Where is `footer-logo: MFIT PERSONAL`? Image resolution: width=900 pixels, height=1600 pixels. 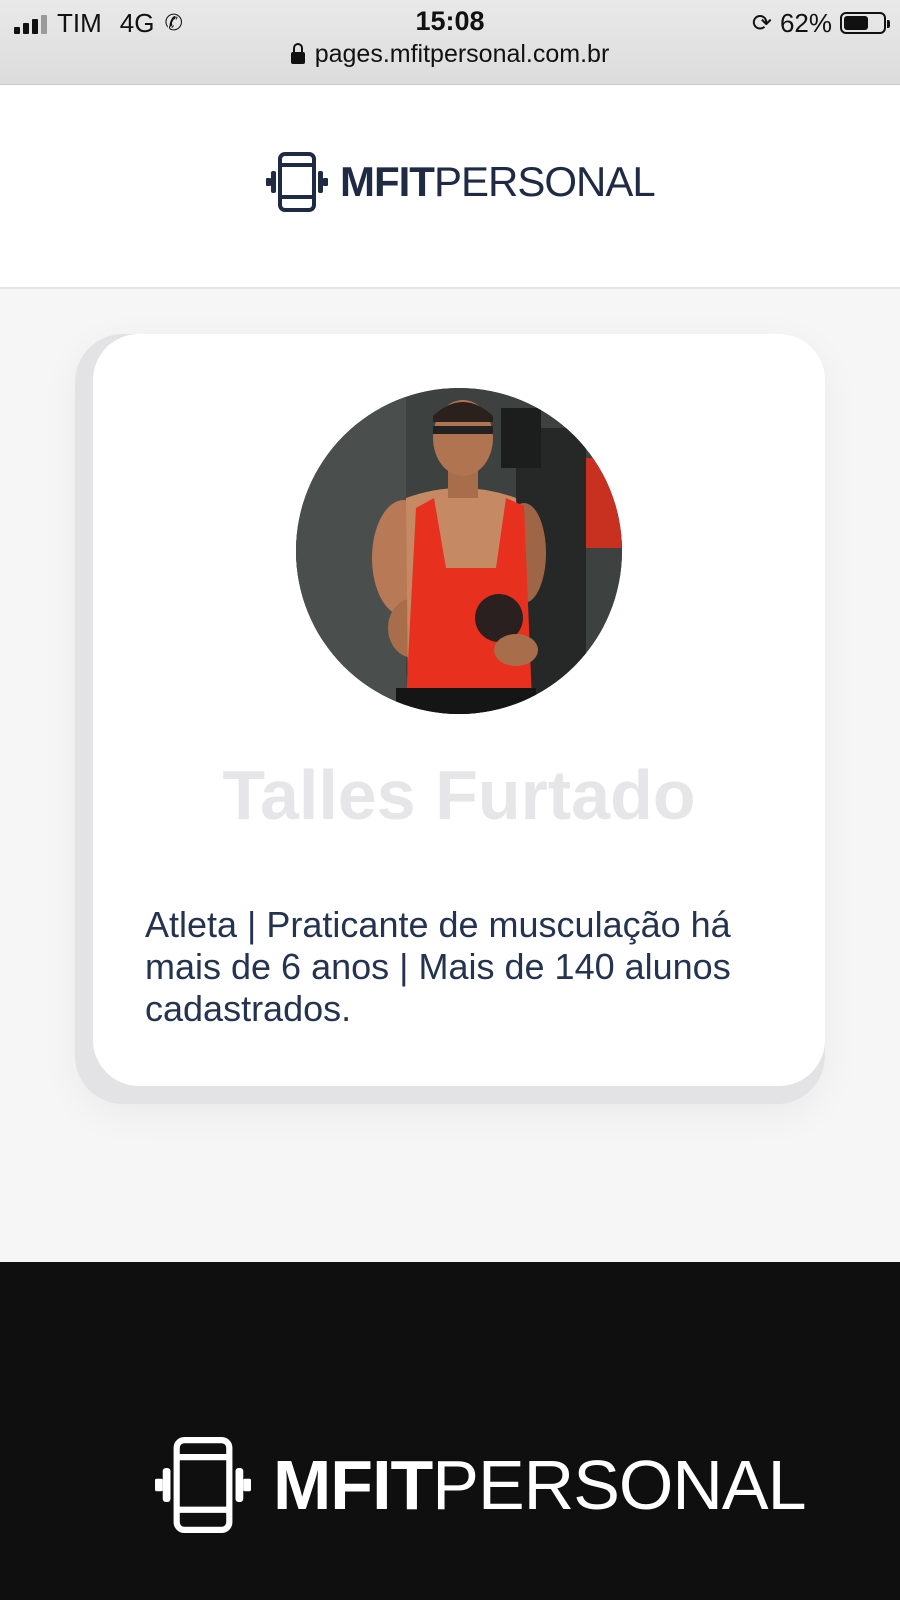 footer-logo: MFIT PERSONAL is located at coordinates (481, 1485).